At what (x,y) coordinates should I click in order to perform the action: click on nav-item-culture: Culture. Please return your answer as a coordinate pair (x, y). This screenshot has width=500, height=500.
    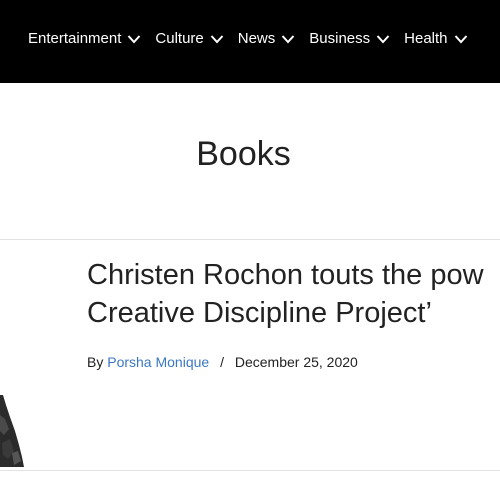
    Looking at the image, I should click on (189, 38).